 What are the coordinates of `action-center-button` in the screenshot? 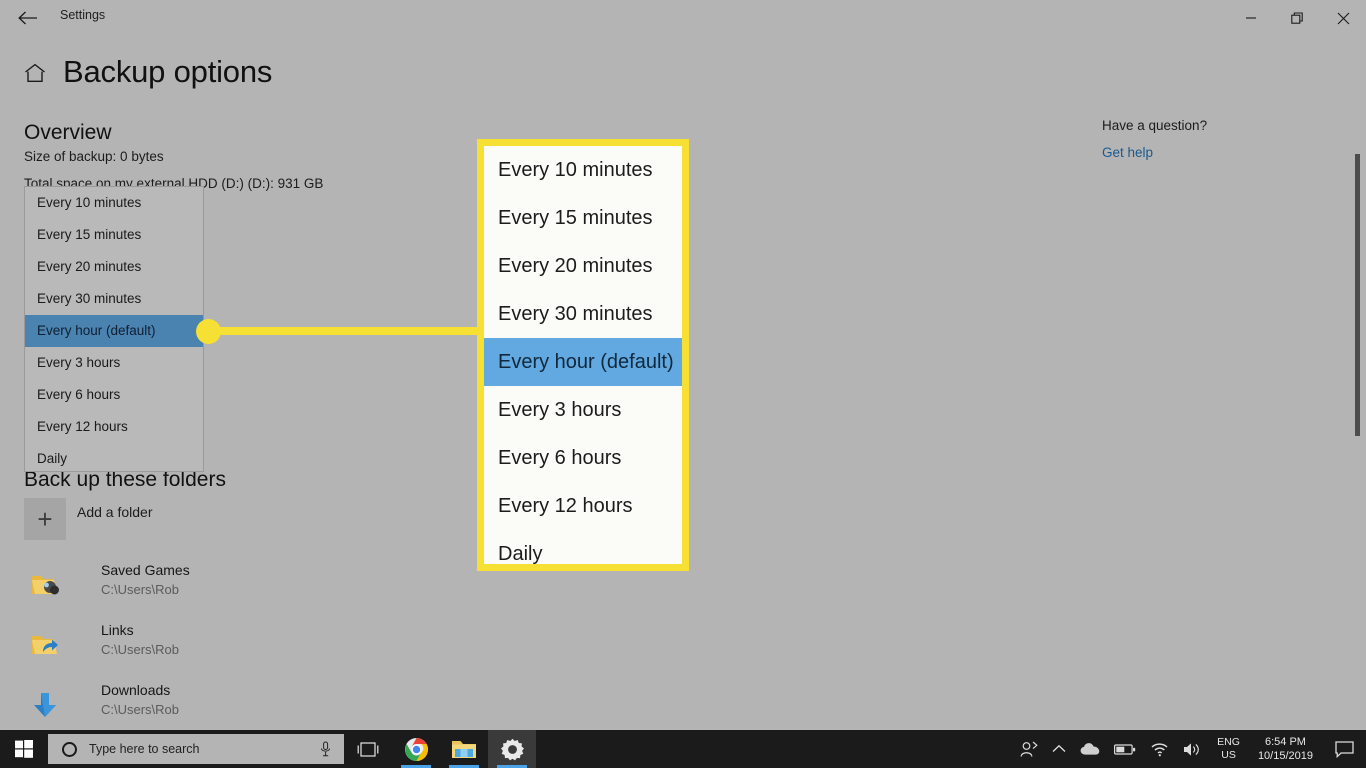 It's located at (1344, 749).